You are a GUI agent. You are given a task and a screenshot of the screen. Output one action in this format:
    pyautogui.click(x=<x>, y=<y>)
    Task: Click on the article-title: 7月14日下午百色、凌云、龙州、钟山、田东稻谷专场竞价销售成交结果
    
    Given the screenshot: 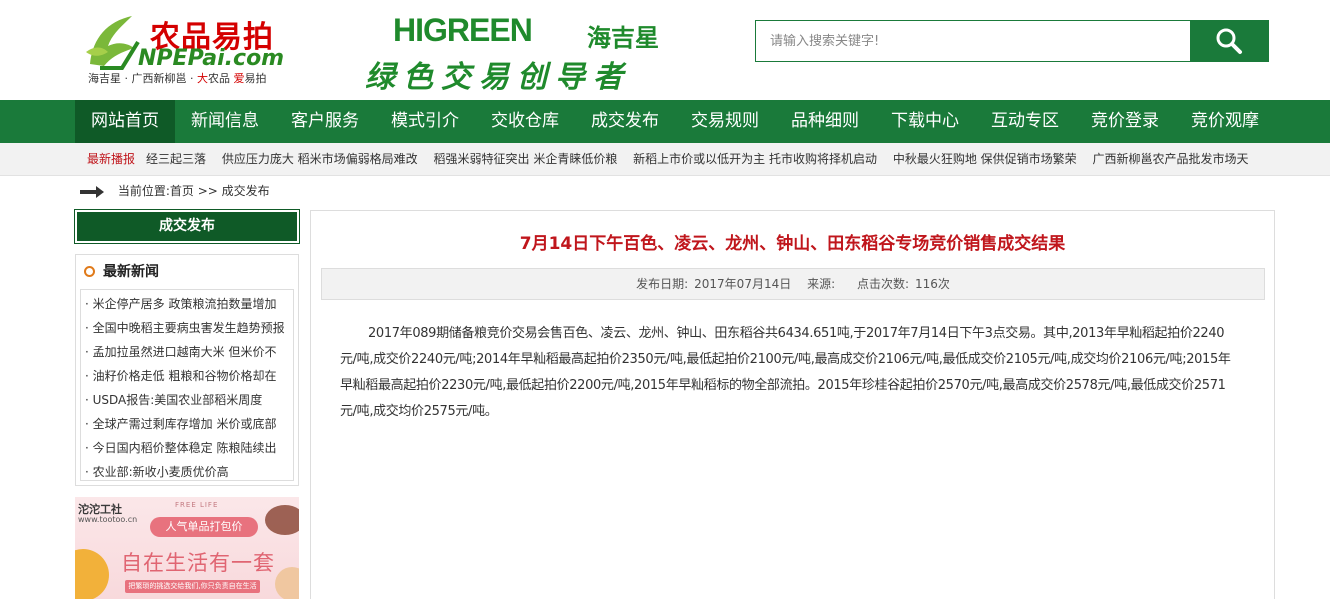 What is the action you would take?
    pyautogui.click(x=792, y=244)
    